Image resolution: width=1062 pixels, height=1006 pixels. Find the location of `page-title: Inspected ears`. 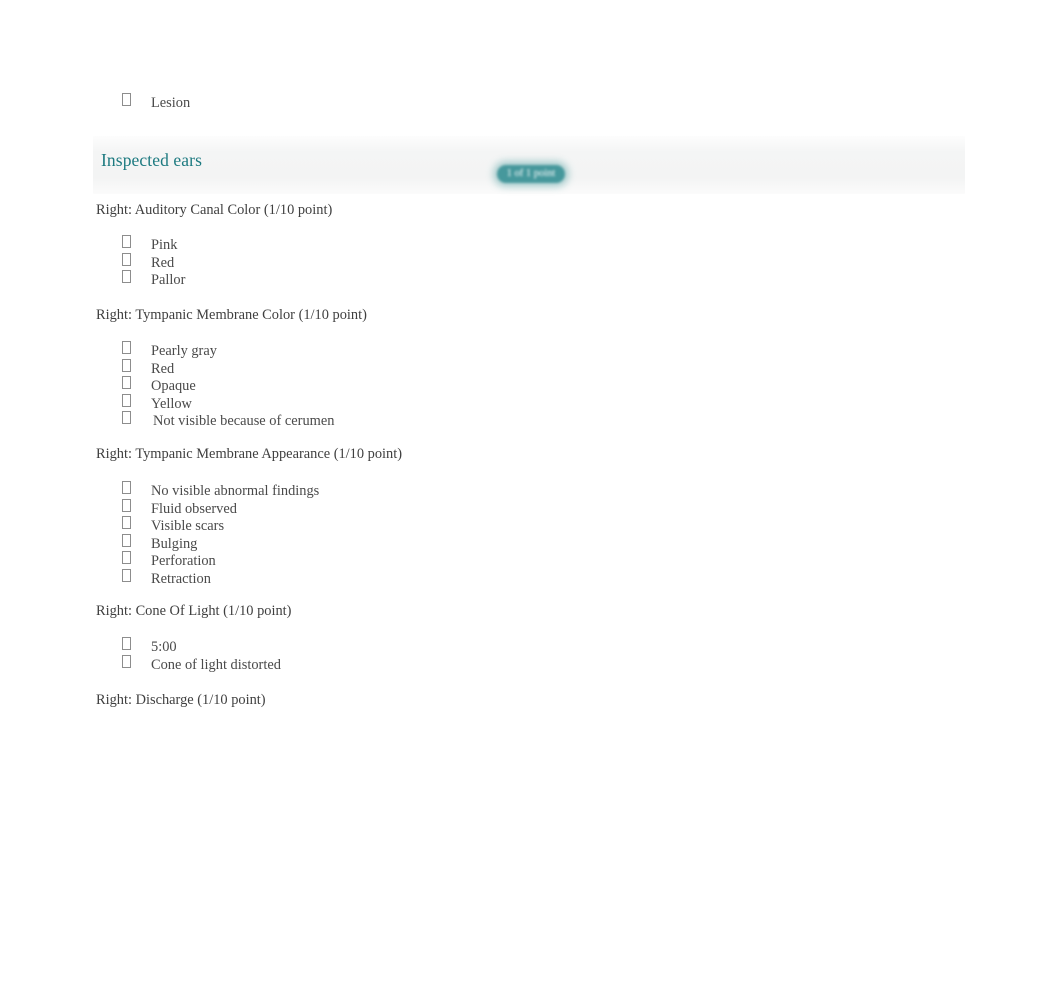

page-title: Inspected ears is located at coordinates (151, 160).